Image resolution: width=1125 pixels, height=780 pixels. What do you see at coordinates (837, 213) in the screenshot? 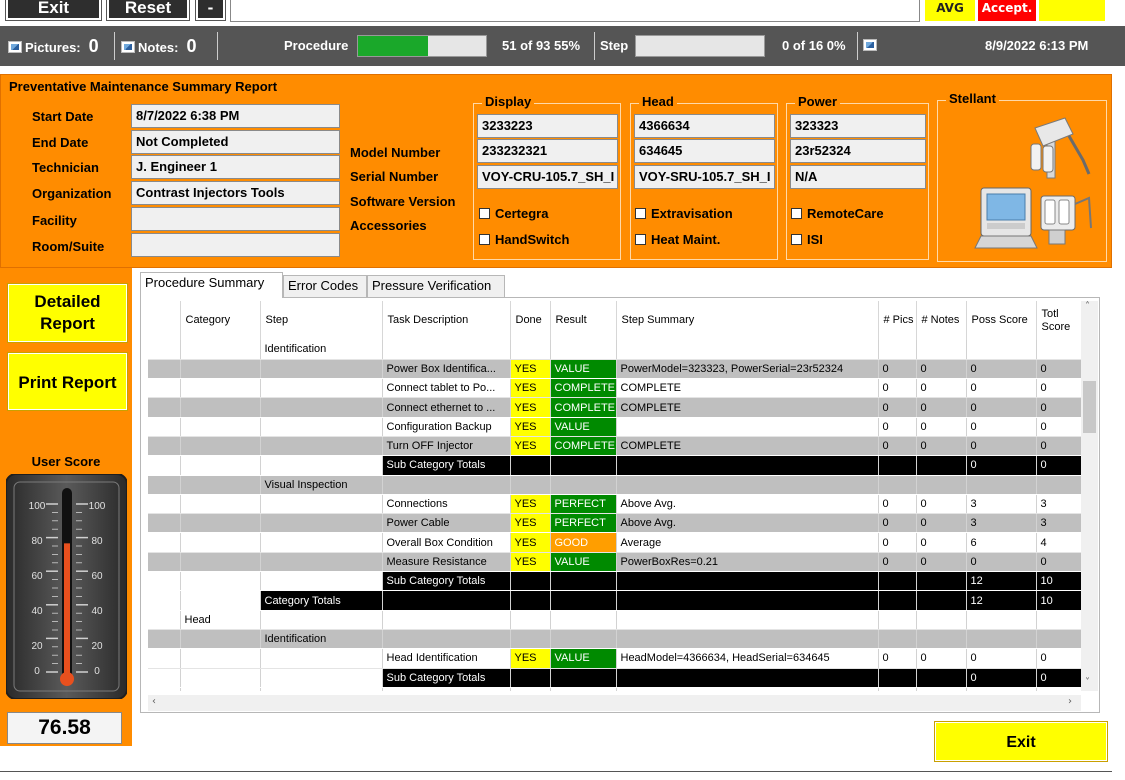
I see `remotecare-checkbox: RemoteCare` at bounding box center [837, 213].